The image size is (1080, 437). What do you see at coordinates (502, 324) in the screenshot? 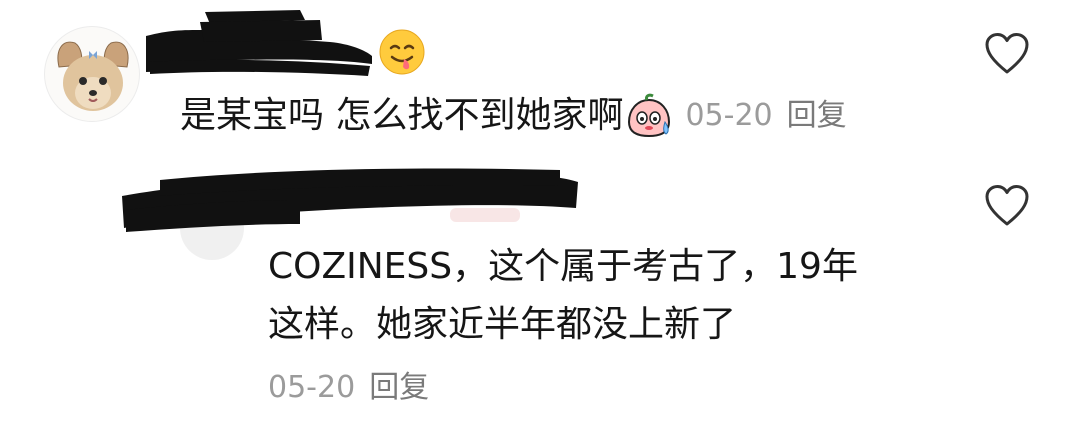
I see `reply-text-line-2: 这样。她家近半年都没上新了` at bounding box center [502, 324].